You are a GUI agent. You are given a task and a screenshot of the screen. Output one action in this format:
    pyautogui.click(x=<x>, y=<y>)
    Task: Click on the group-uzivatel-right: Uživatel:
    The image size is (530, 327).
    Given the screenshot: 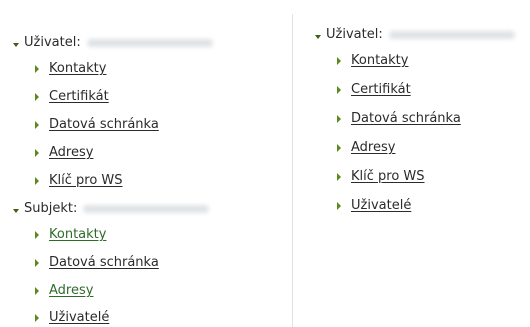 What is the action you would take?
    pyautogui.click(x=415, y=35)
    